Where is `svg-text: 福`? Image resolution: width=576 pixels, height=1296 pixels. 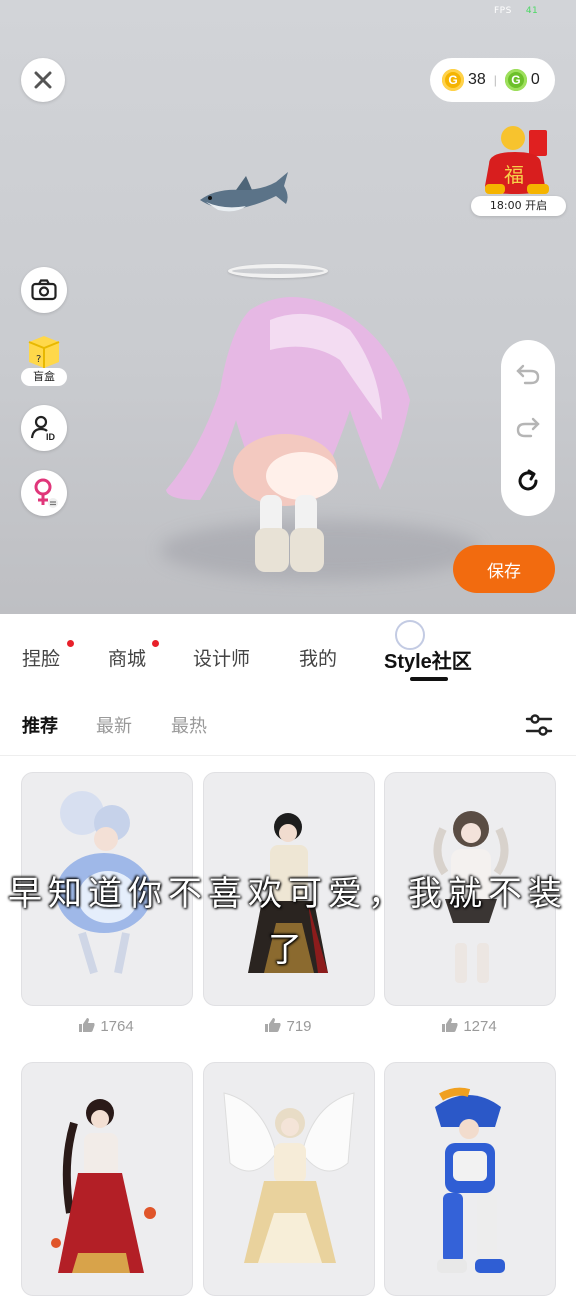
svg-text: 福 is located at coordinates (514, 175).